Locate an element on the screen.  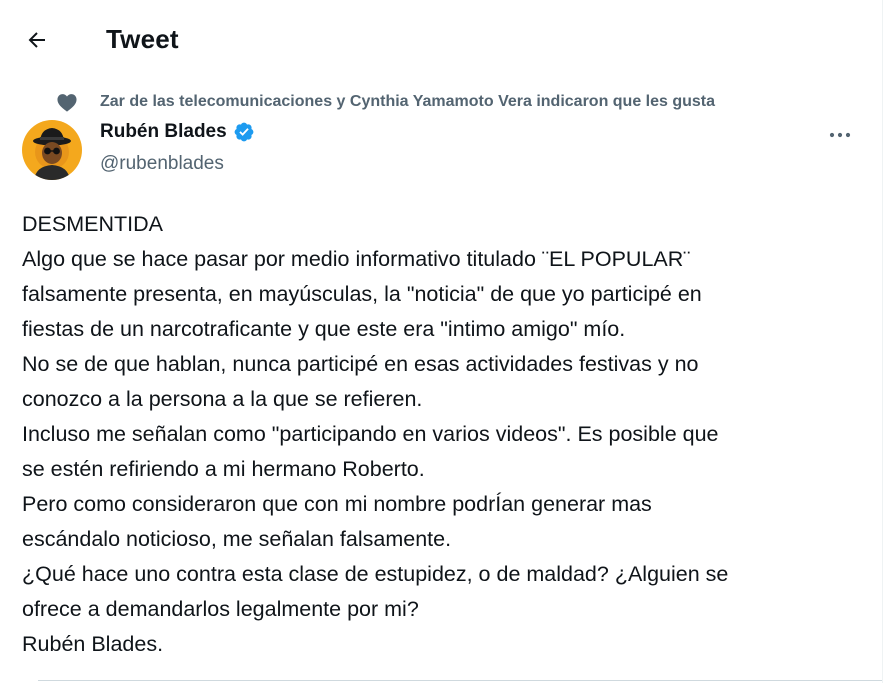
back-button is located at coordinates (37, 40).